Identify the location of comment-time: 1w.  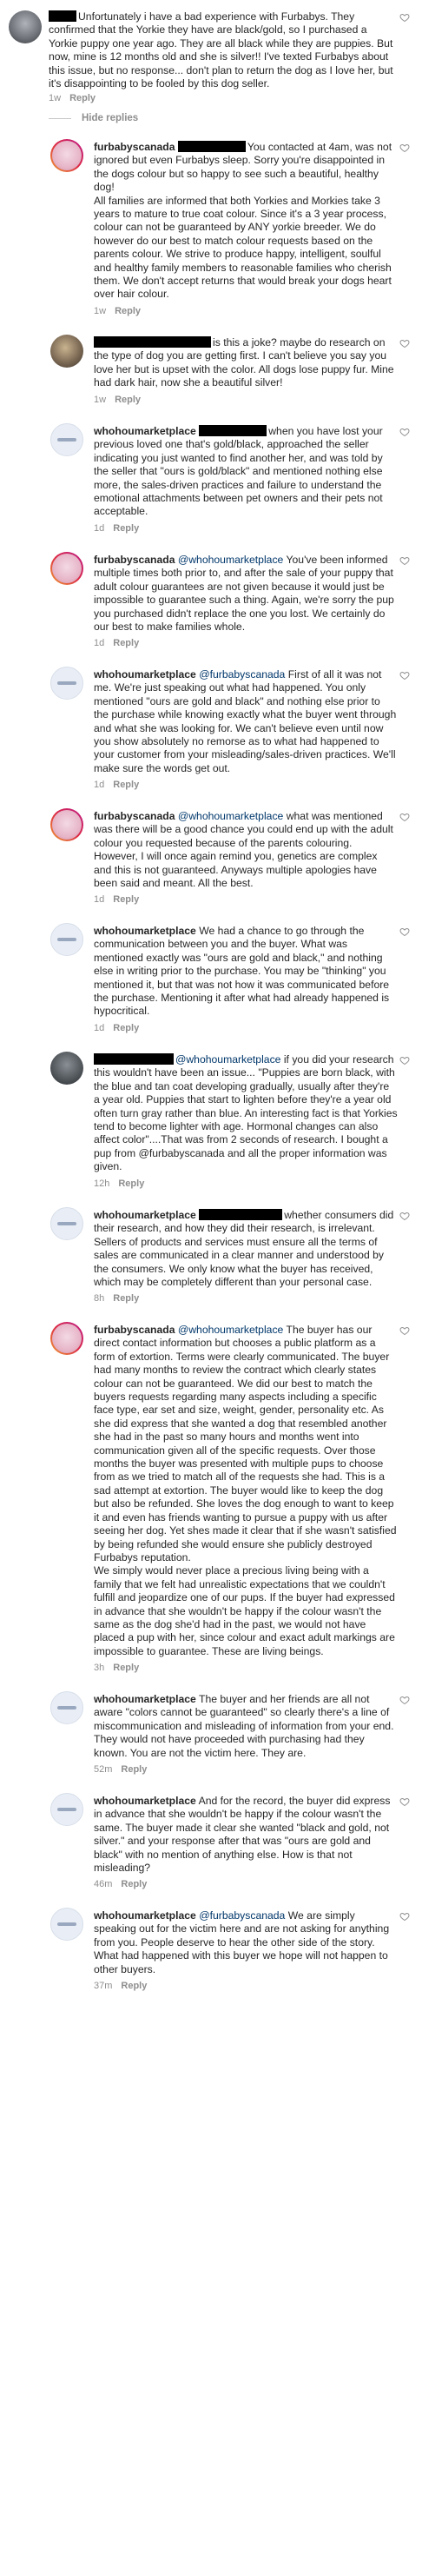
(101, 400).